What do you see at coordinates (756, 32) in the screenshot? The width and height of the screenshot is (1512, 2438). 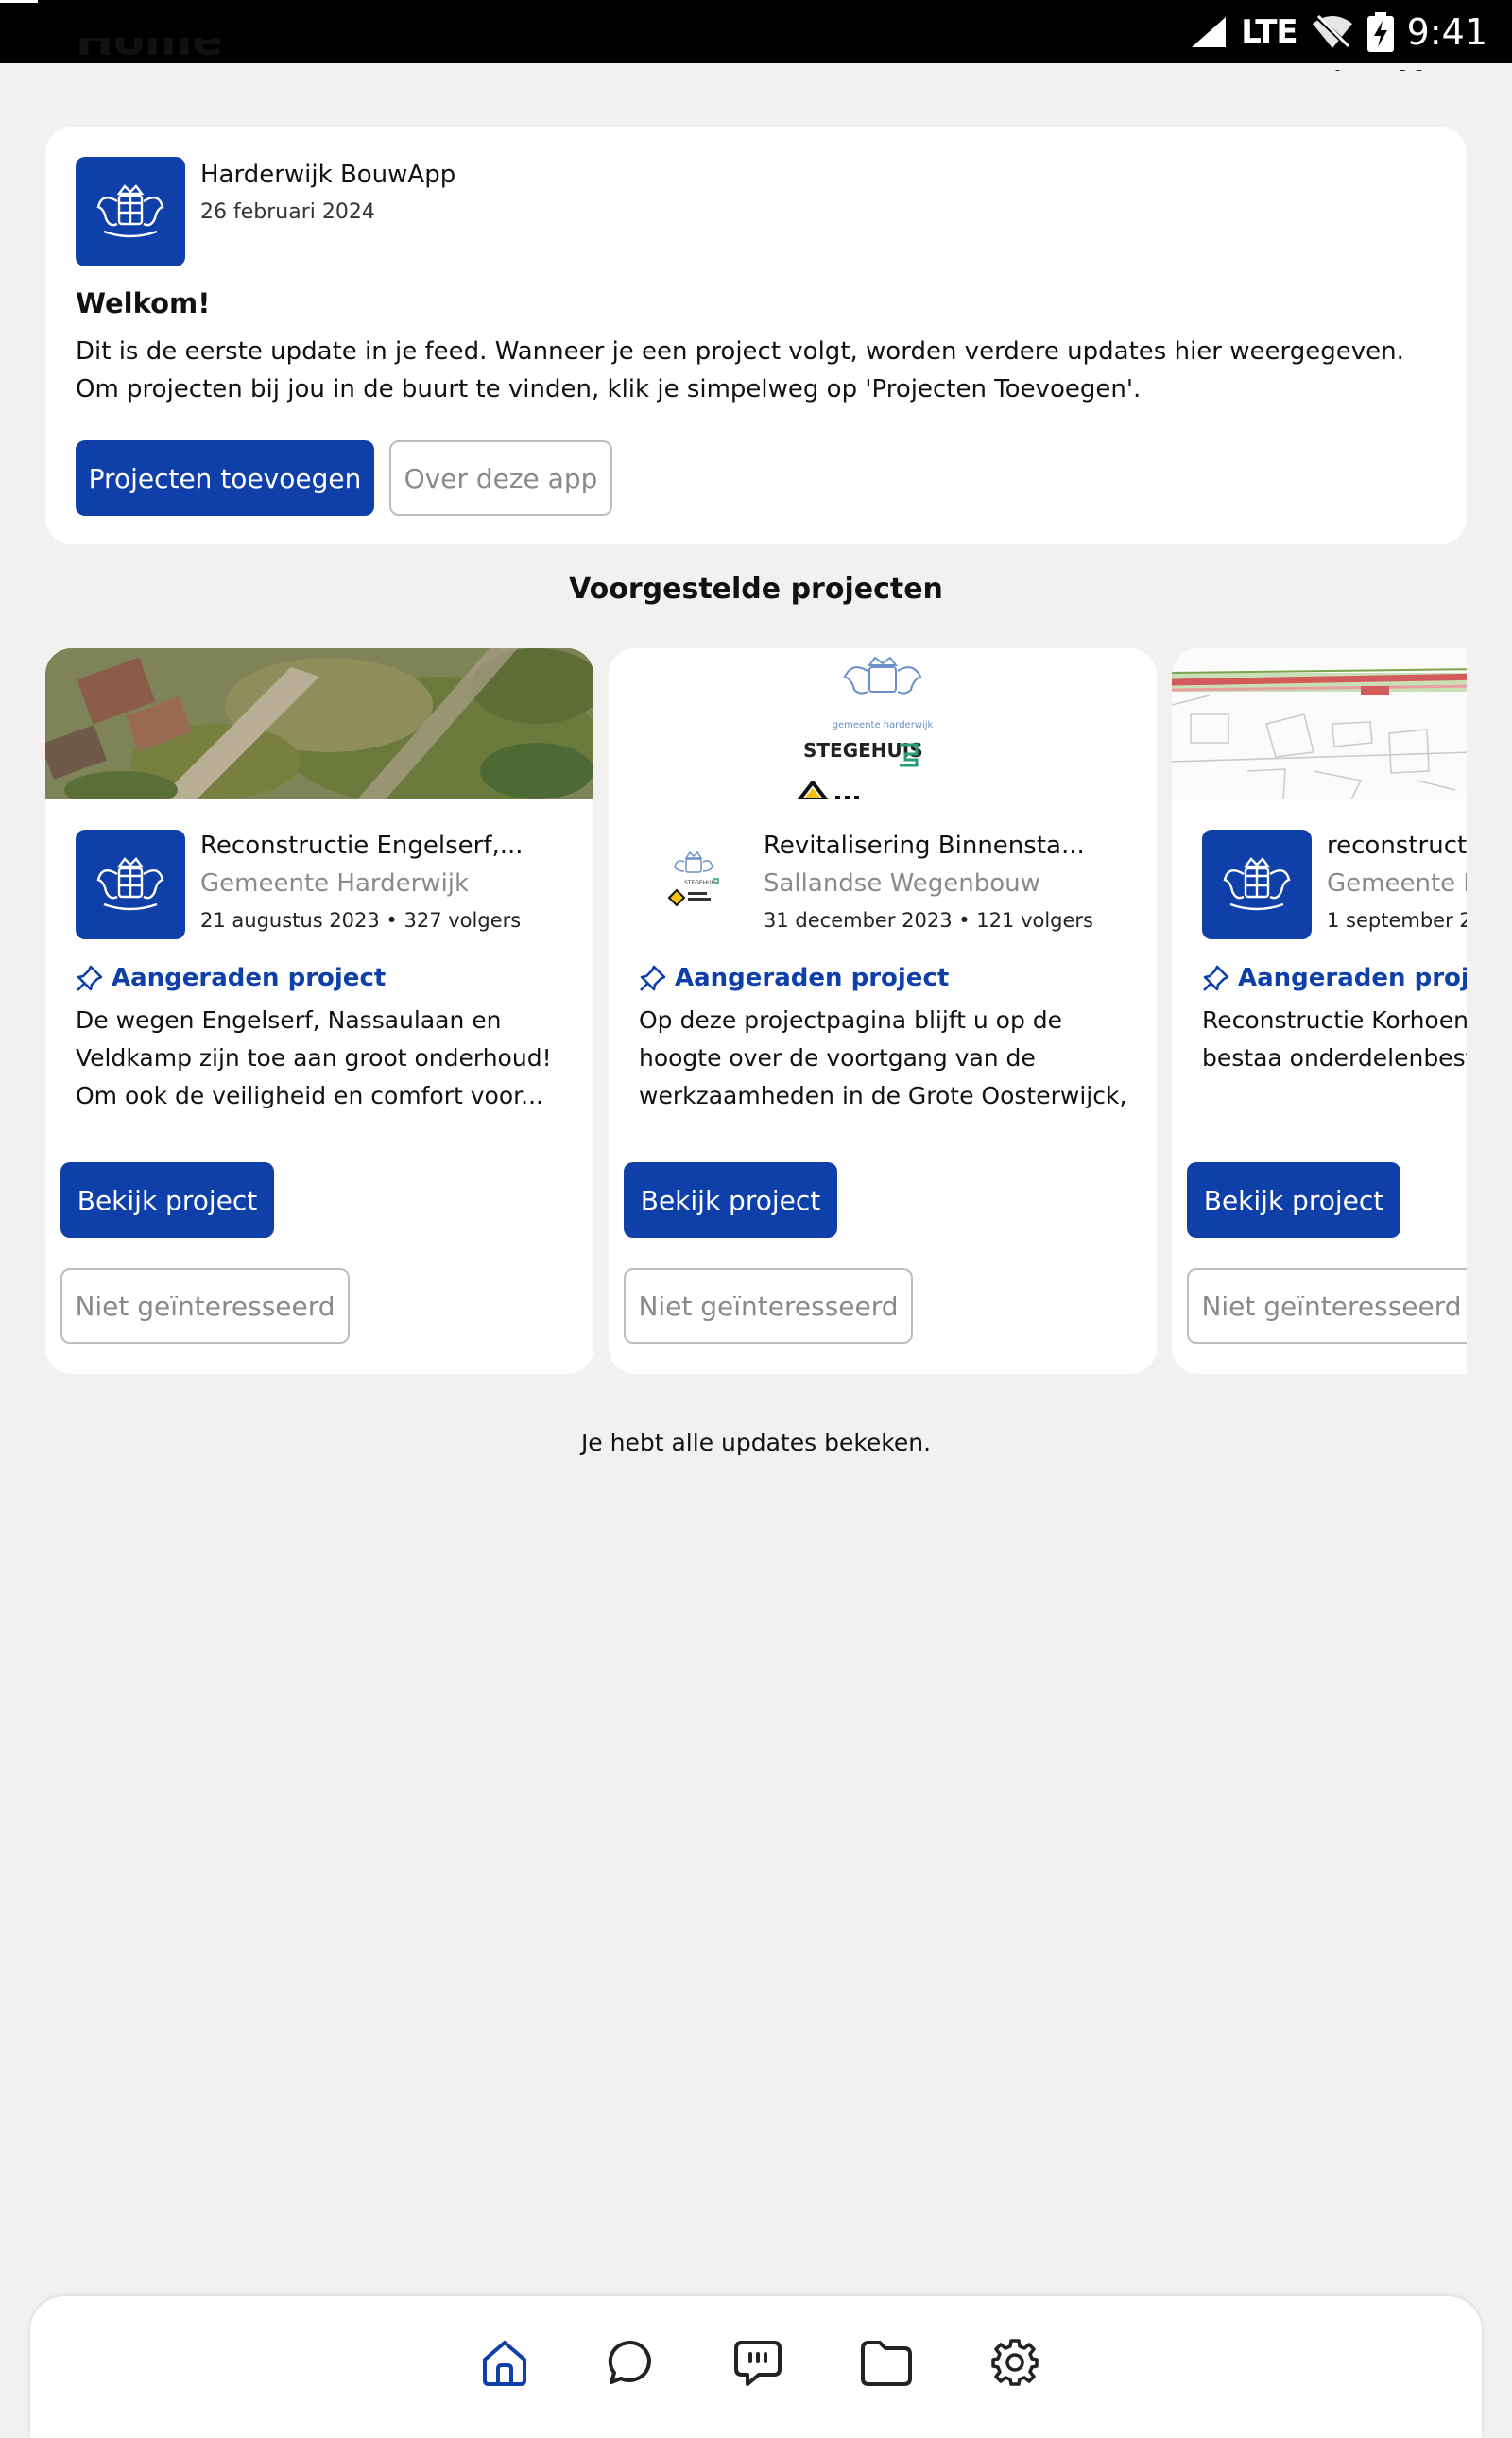 I see `status-bar: LTE 9:41` at bounding box center [756, 32].